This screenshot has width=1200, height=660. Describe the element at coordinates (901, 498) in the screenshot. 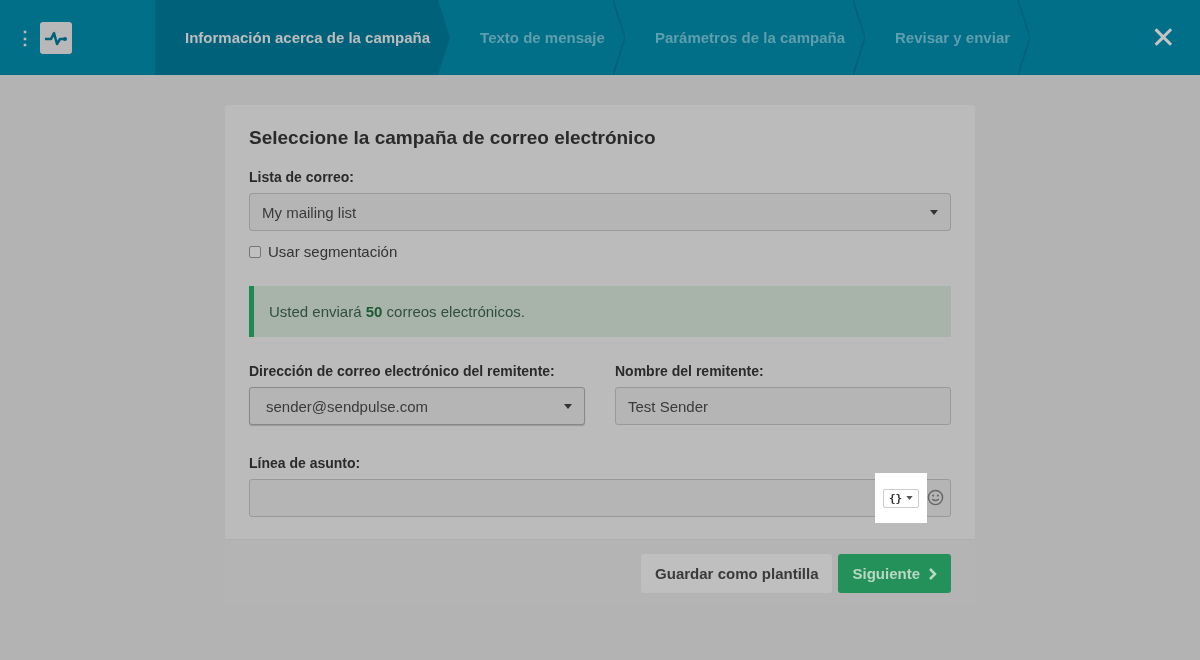

I see `variables-button: {}` at that location.